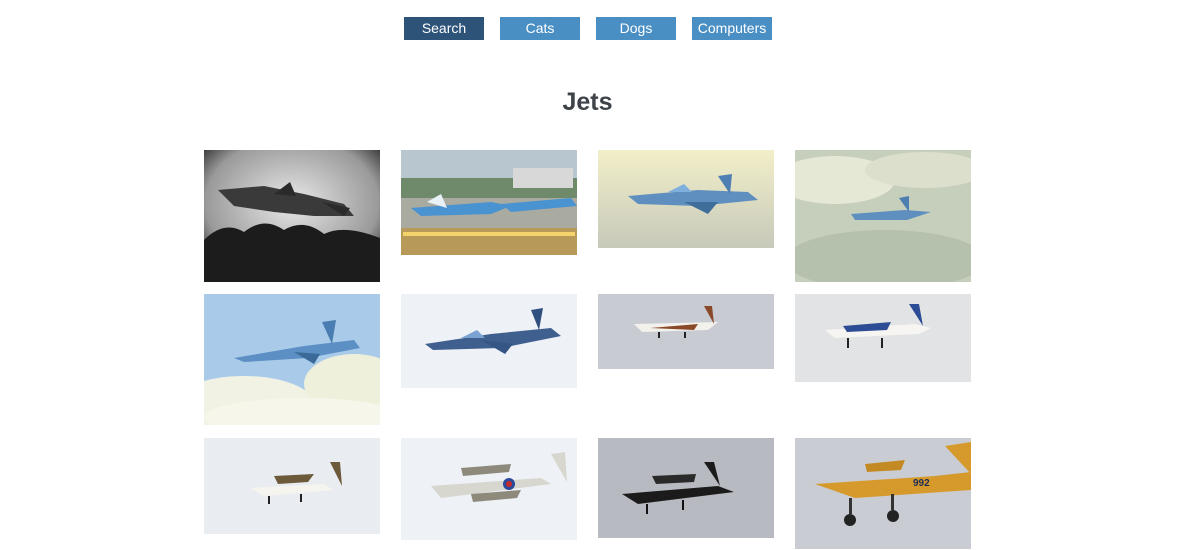 Image resolution: width=1200 pixels, height=550 pixels. I want to click on gallery-image-blue-fighter-over-clouds, so click(292, 359).